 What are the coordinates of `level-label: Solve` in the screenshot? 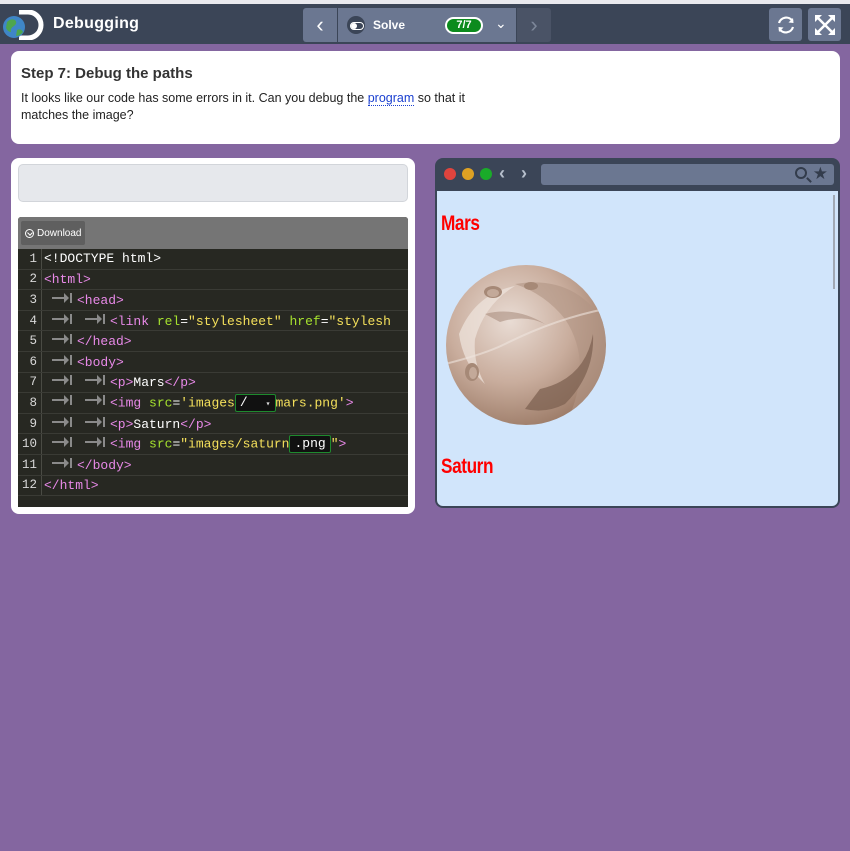 It's located at (389, 25).